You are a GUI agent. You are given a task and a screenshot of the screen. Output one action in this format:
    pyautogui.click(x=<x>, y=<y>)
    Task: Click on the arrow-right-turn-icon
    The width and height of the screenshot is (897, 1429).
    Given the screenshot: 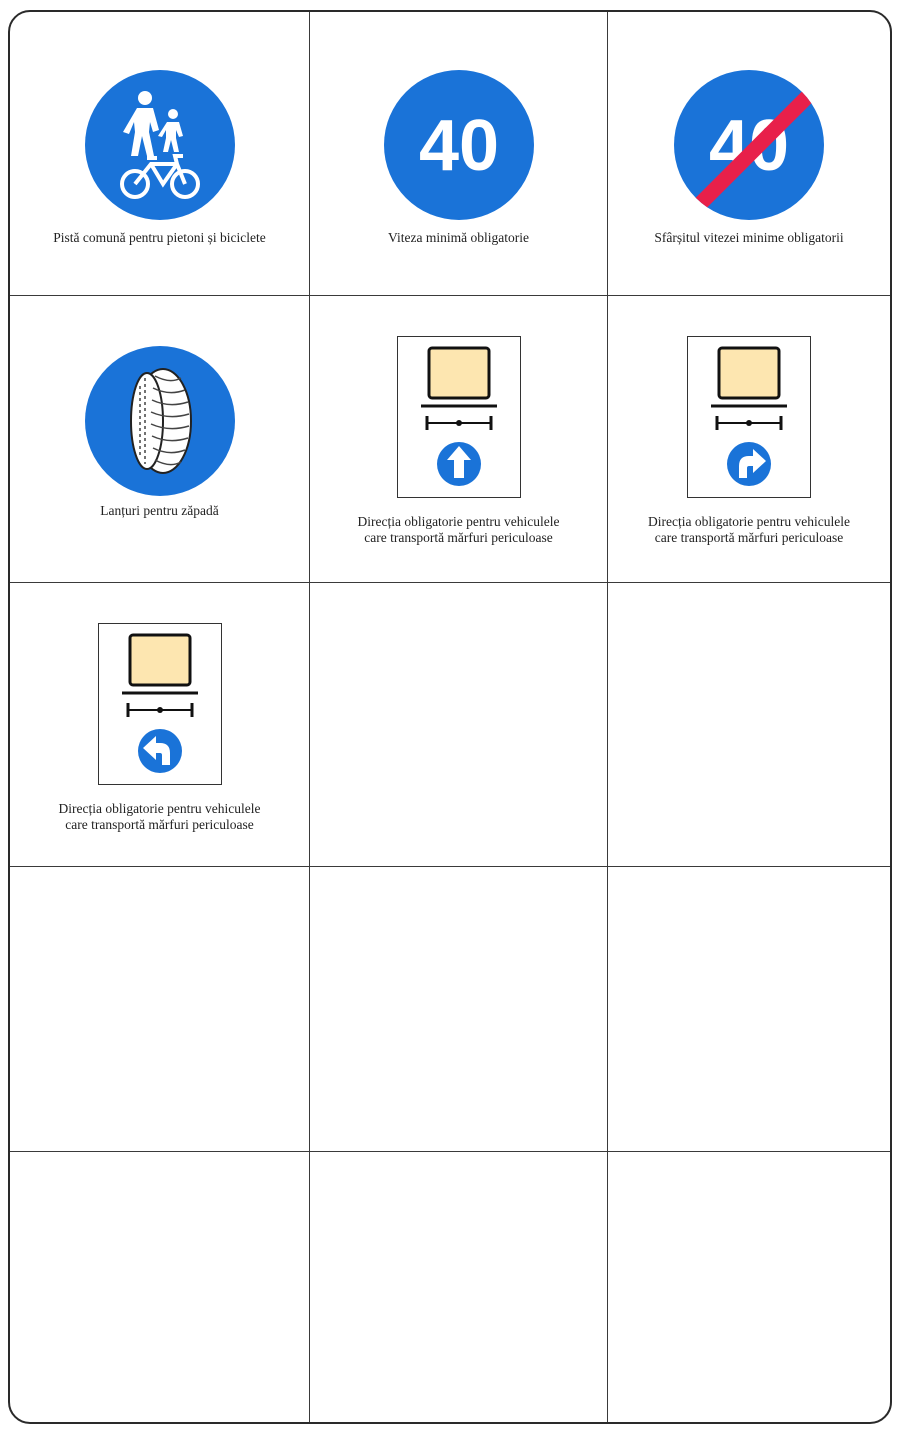 What is the action you would take?
    pyautogui.click(x=749, y=464)
    